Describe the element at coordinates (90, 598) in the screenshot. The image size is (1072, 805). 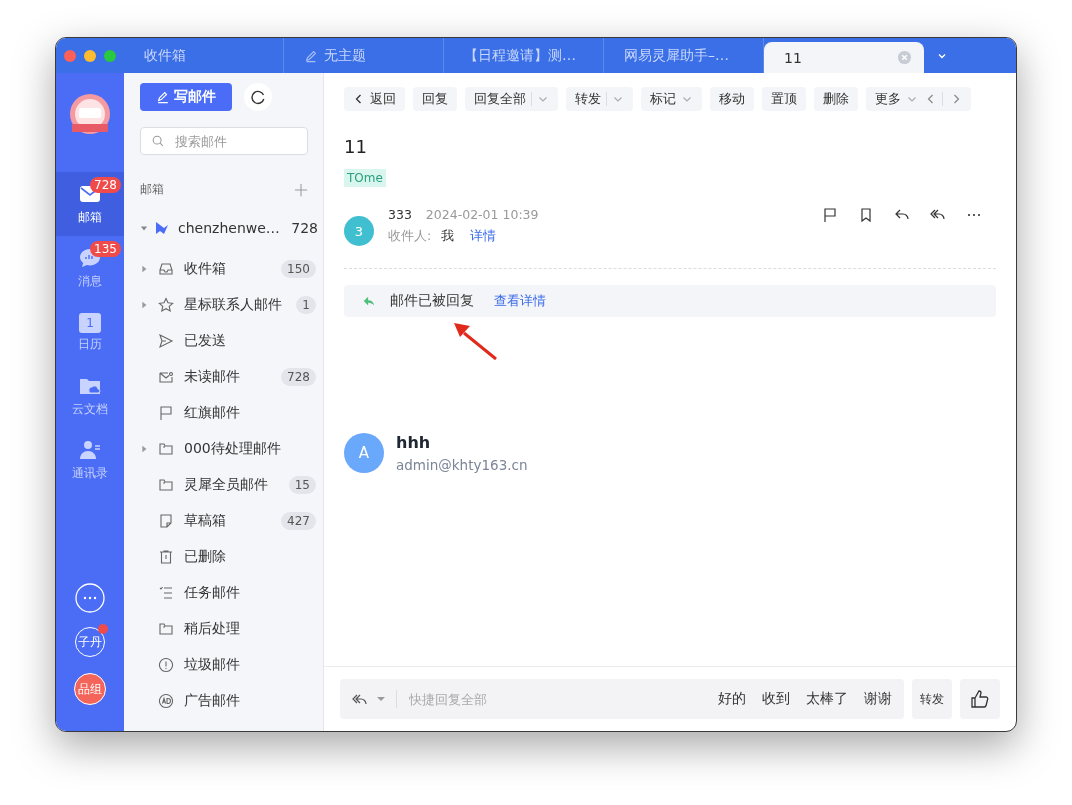
I see `more-icon` at that location.